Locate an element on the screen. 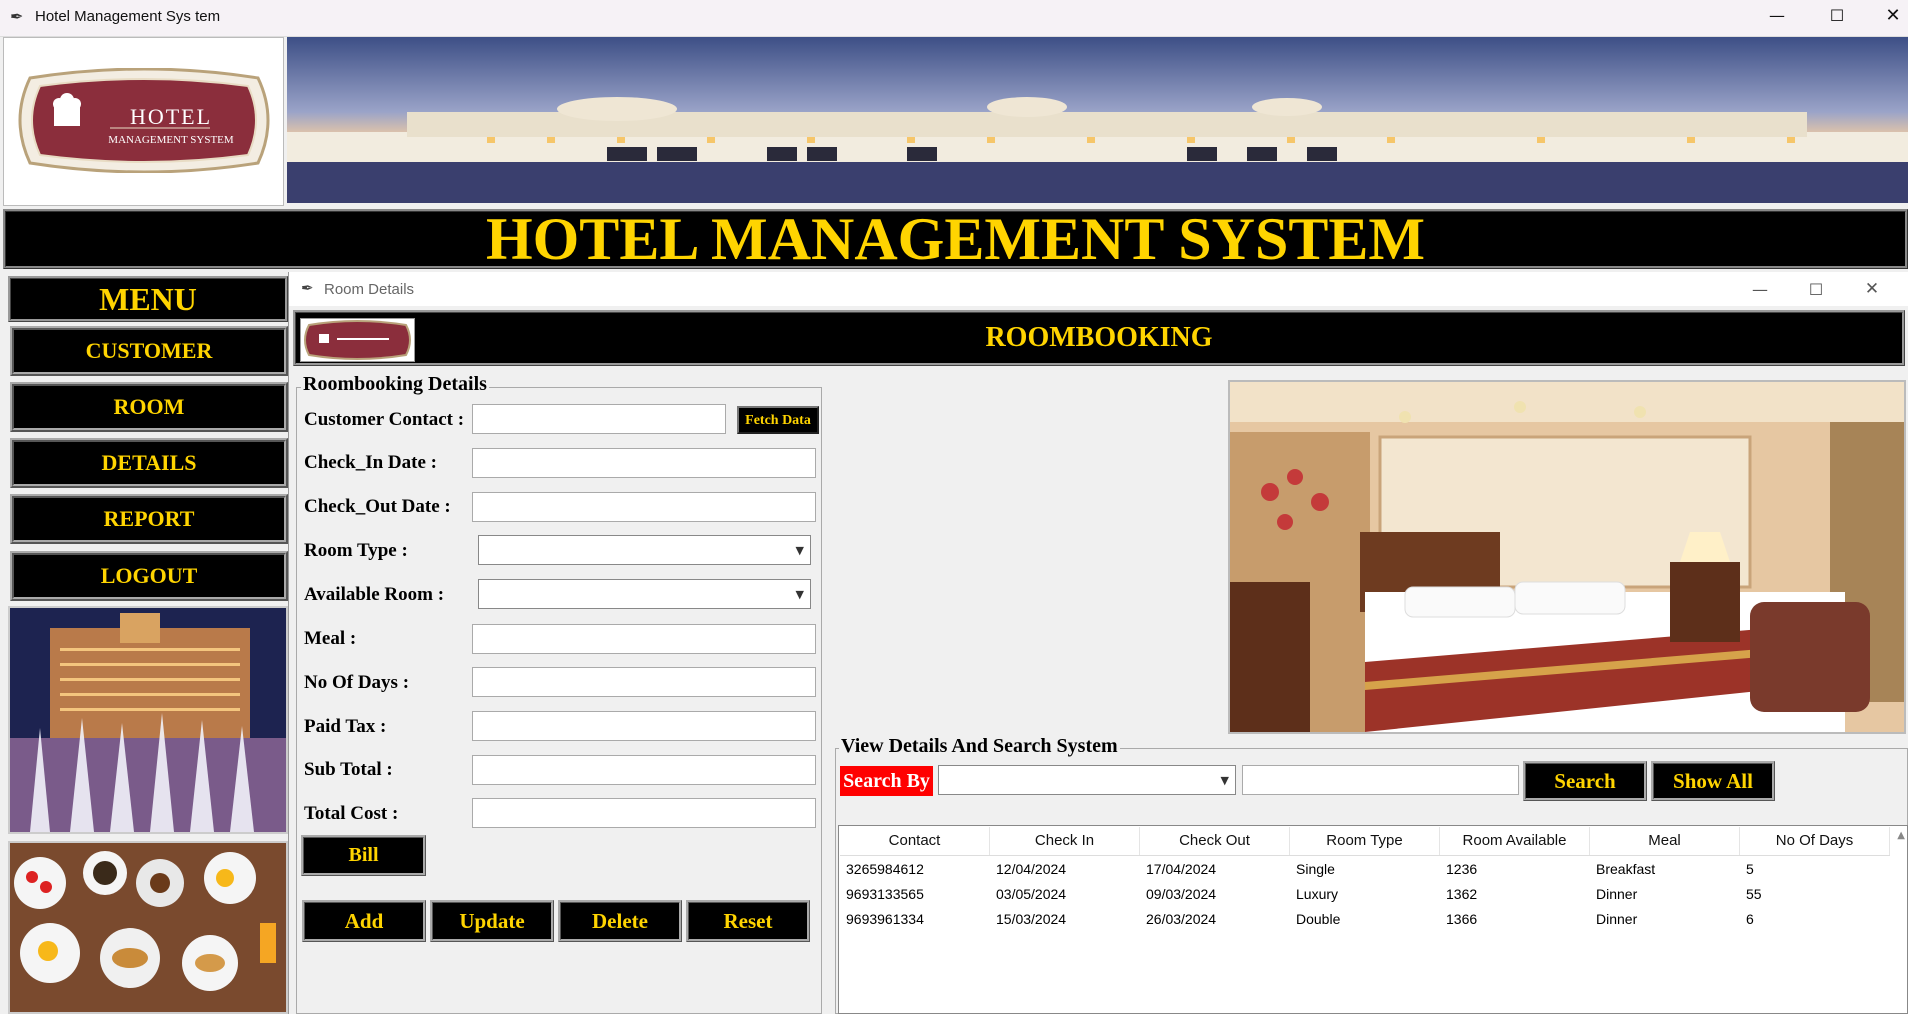 The image size is (1908, 1014). bill-button: Bill is located at coordinates (363, 855).